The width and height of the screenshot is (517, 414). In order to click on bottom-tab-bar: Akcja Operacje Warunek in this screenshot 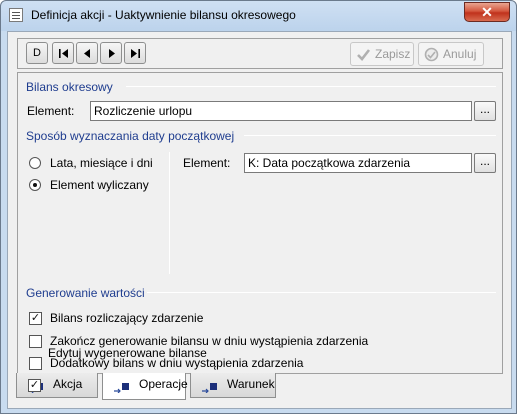, I will do `click(259, 388)`.